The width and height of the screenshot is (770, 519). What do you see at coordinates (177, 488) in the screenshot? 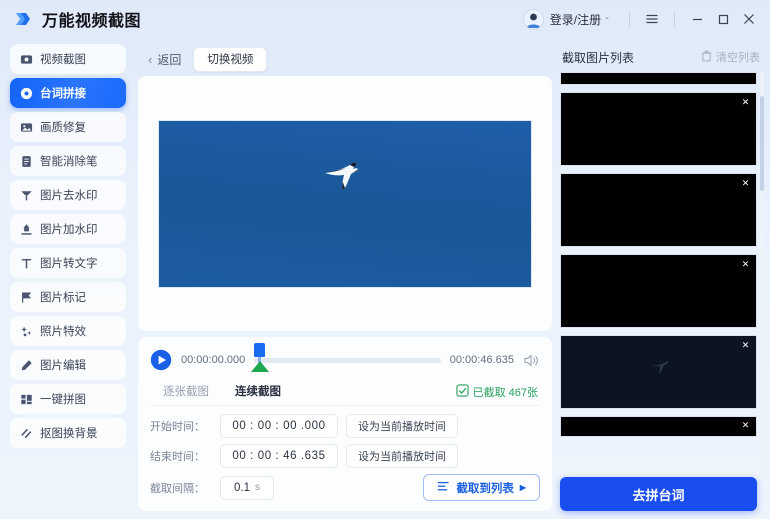
I see `interval-label: 截取间隔：` at bounding box center [177, 488].